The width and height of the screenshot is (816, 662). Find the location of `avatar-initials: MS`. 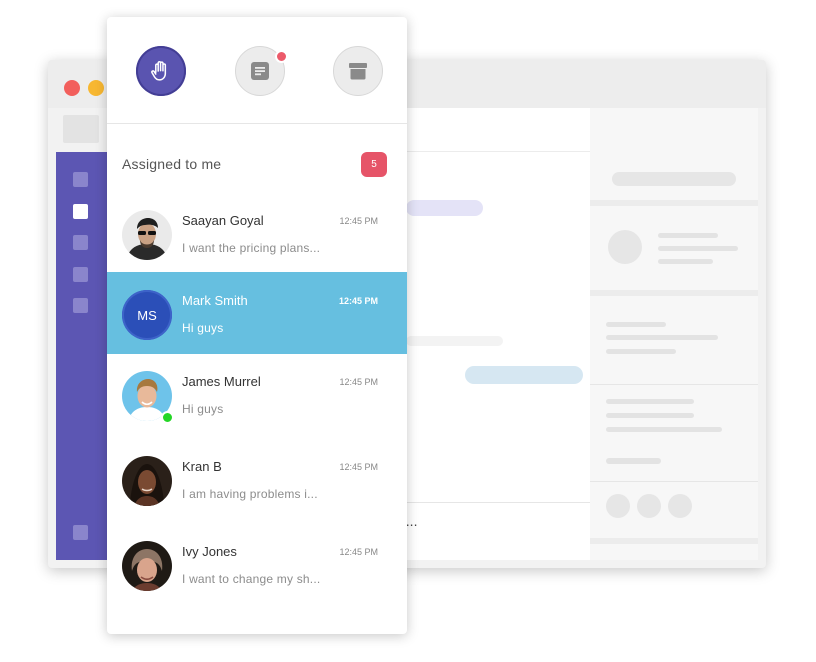

avatar-initials: MS is located at coordinates (147, 315).